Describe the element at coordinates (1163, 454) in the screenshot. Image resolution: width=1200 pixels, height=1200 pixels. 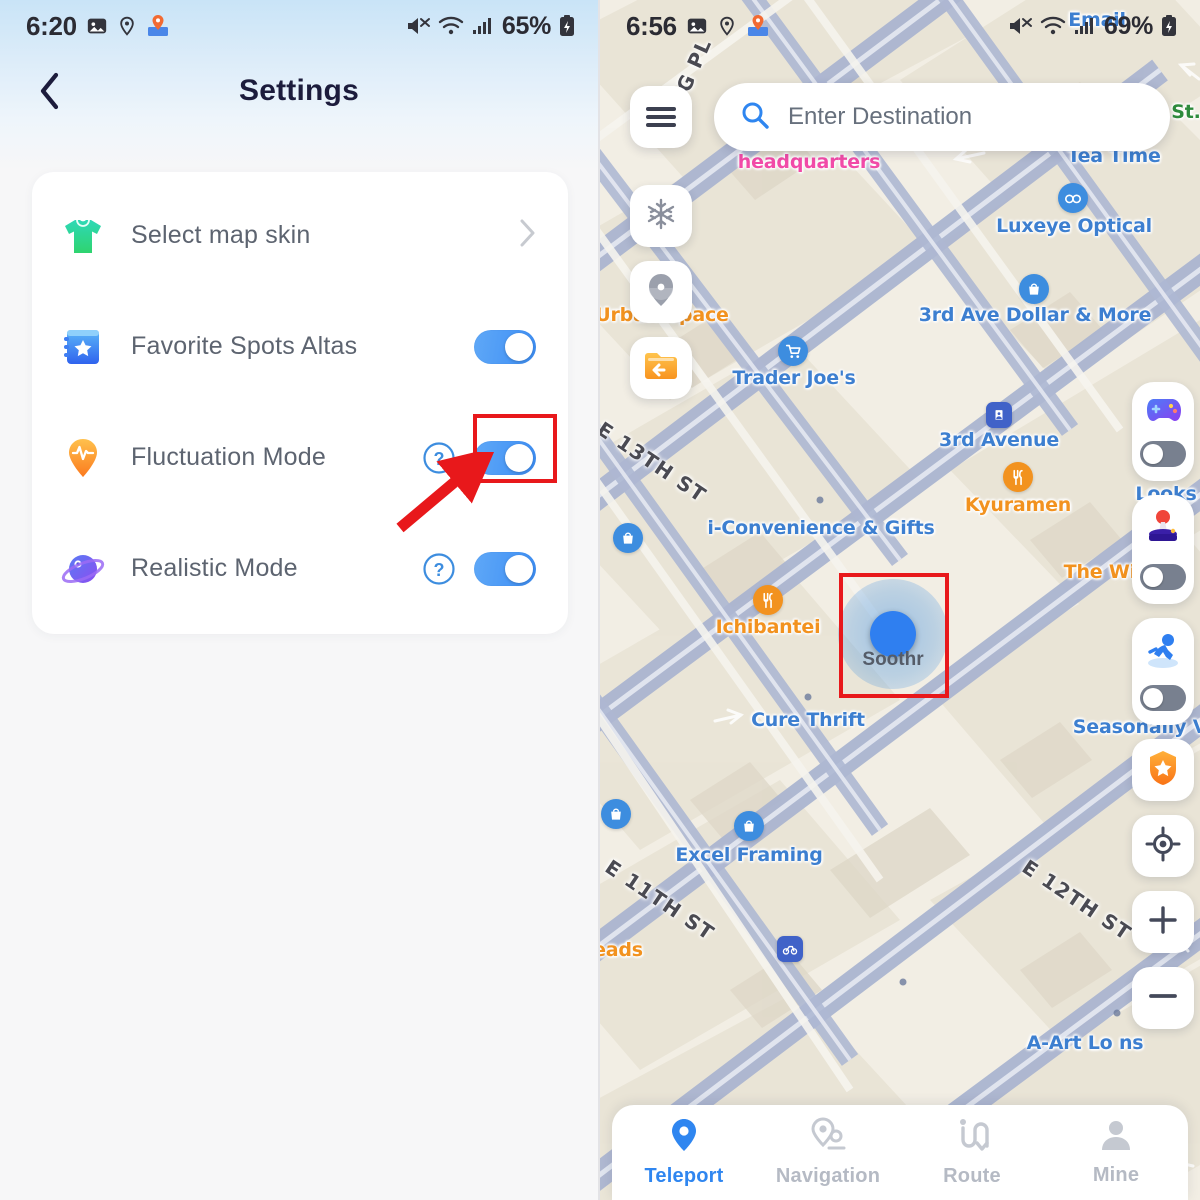
I see `gamepad-toggle-switch` at that location.